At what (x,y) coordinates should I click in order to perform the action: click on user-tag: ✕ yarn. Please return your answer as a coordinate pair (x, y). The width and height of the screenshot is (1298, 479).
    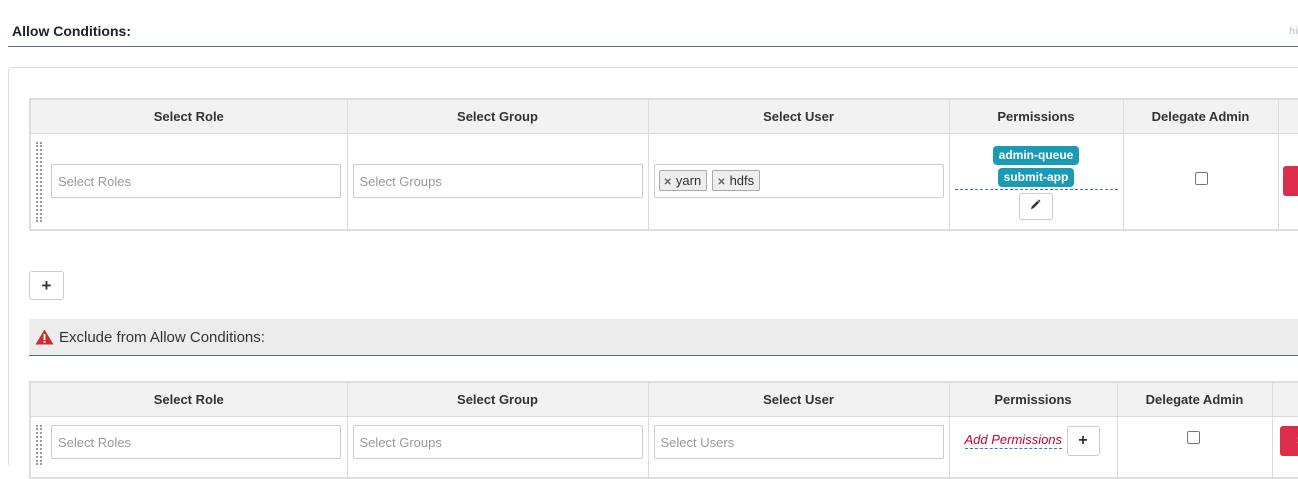
    Looking at the image, I should click on (683, 180).